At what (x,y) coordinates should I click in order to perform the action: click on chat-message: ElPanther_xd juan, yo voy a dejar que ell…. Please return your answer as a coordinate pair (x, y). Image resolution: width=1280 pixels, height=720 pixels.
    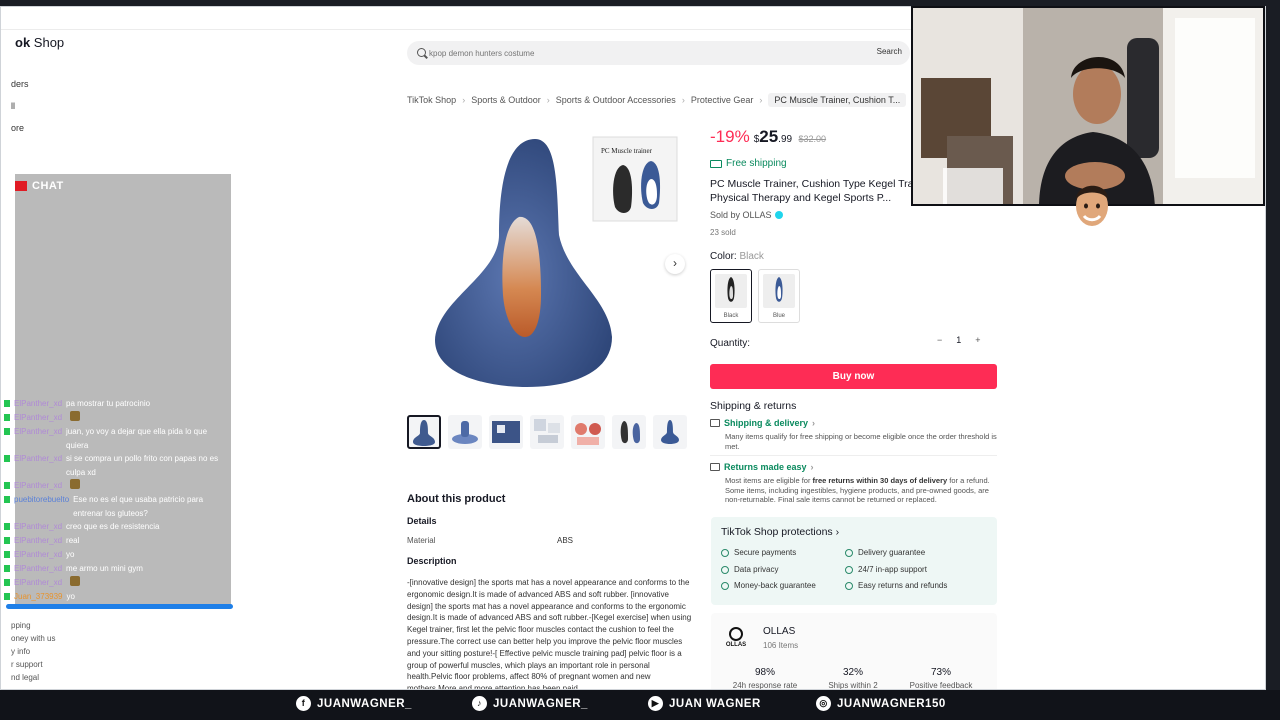
    Looking at the image, I should click on (114, 438).